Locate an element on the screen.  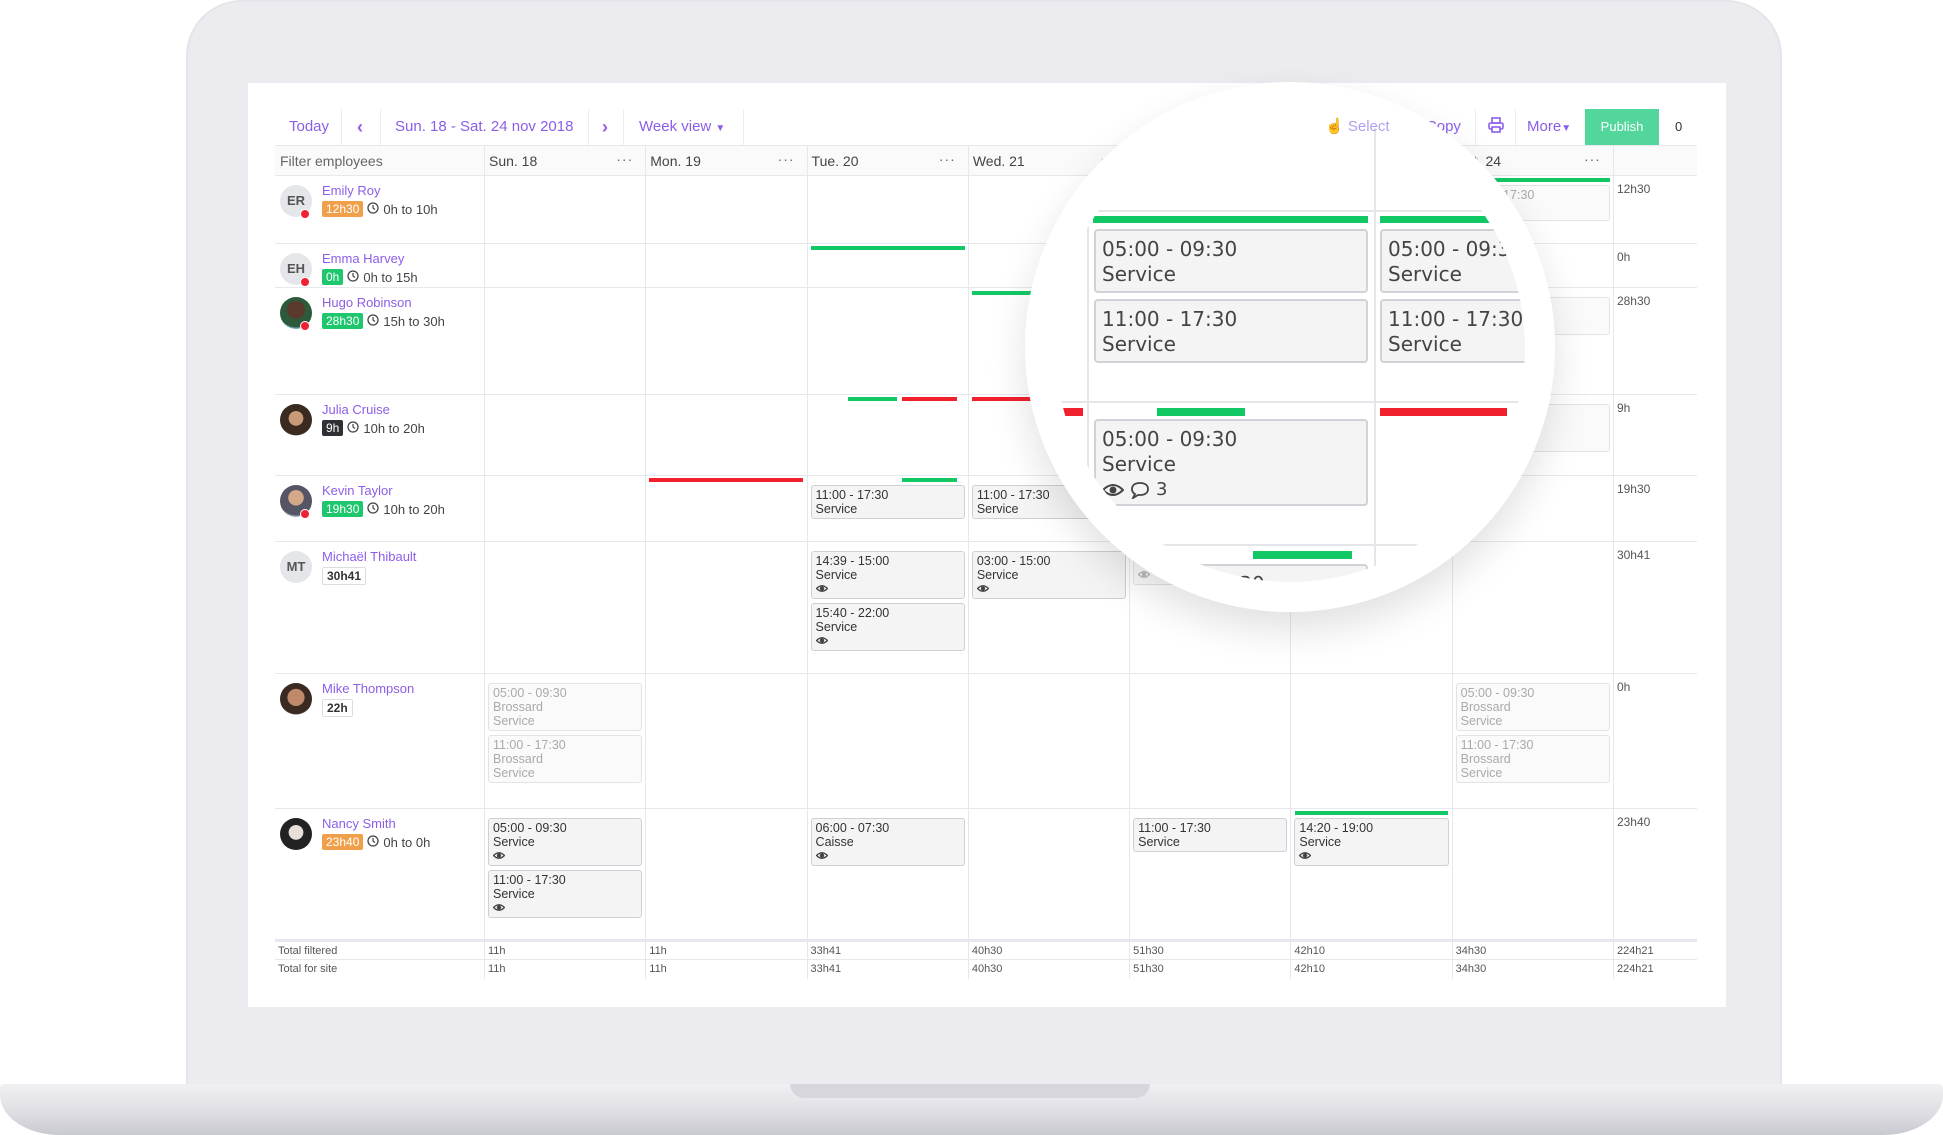
prev-week-button: ‹ is located at coordinates (360, 127).